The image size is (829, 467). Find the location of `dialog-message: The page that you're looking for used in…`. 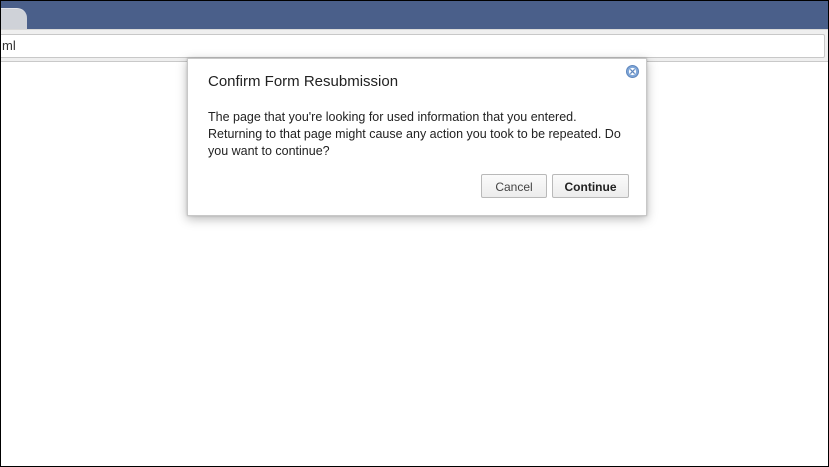

dialog-message: The page that you're looking for used in… is located at coordinates (414, 134).